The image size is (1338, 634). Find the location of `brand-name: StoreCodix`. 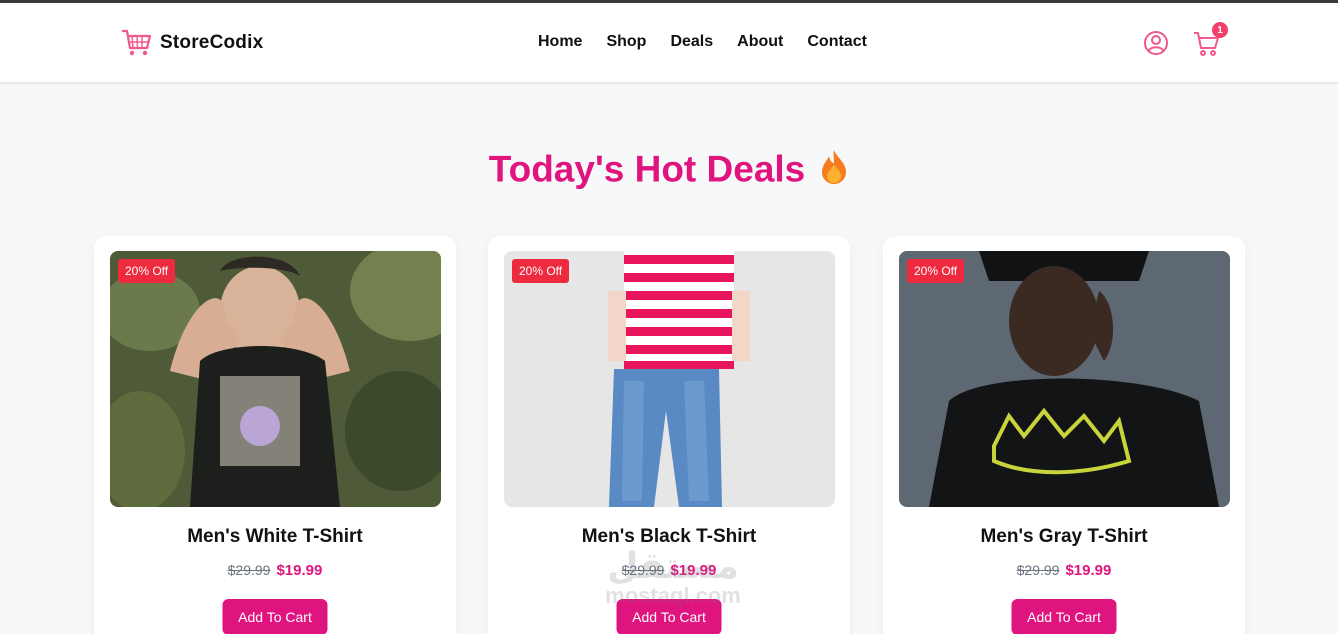

brand-name: StoreCodix is located at coordinates (212, 42).